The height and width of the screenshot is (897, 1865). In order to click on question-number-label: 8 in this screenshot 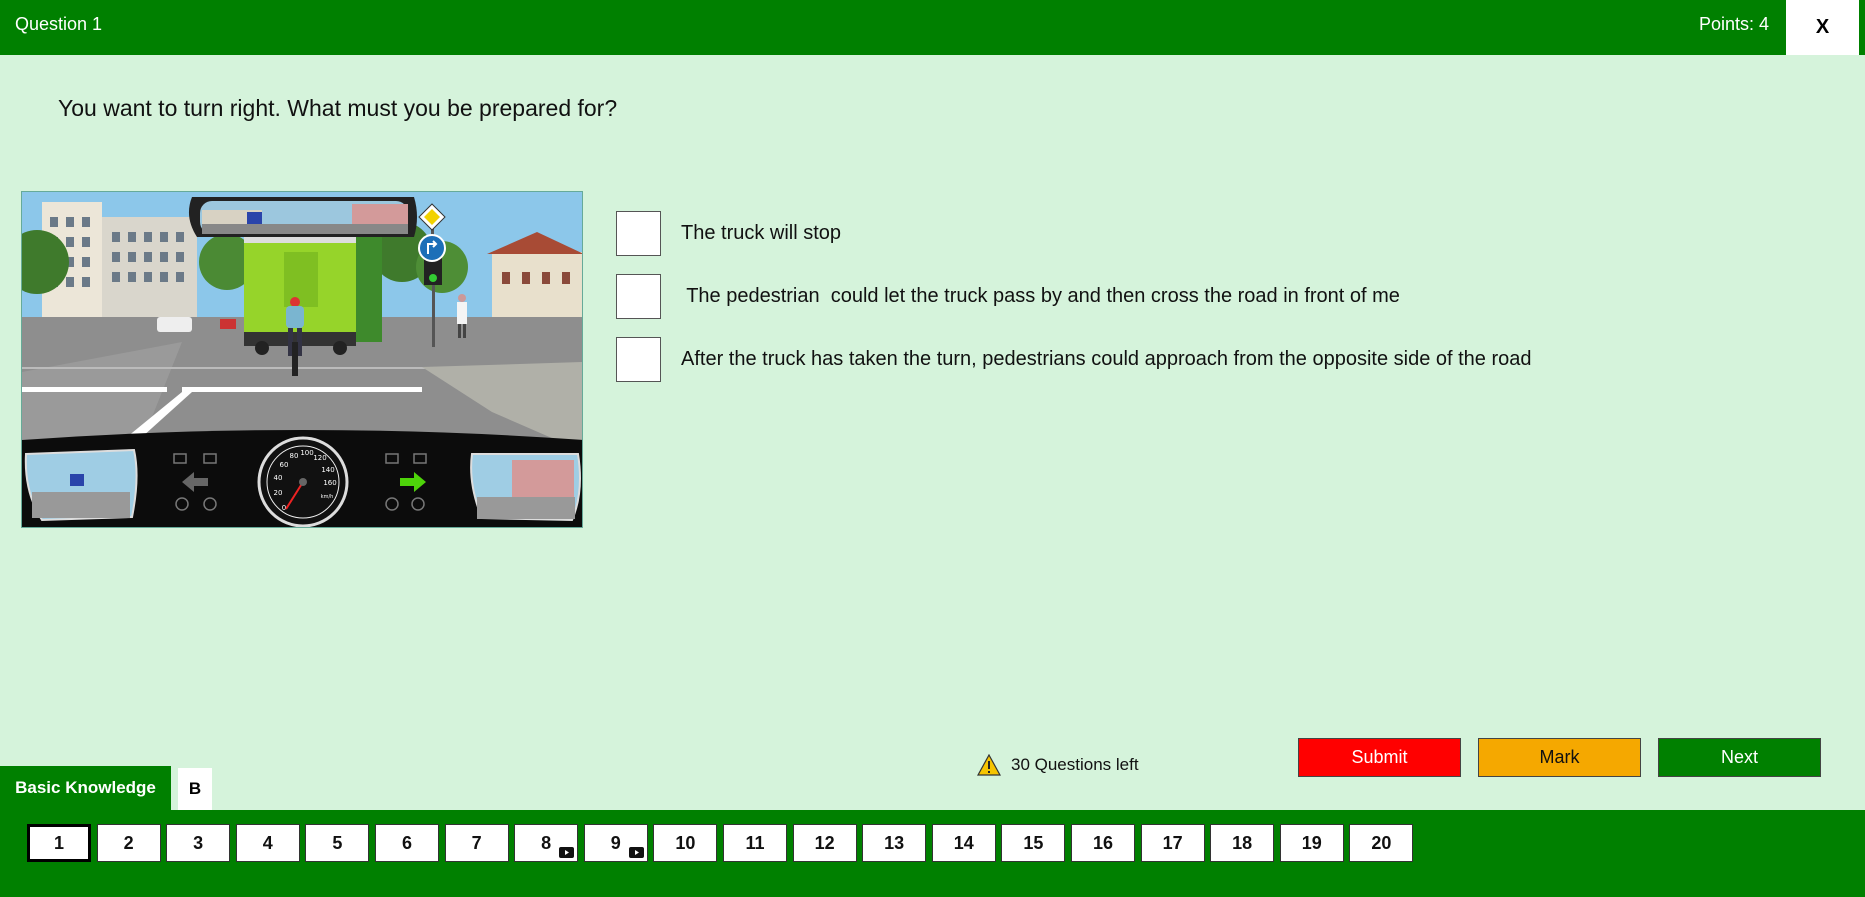, I will do `click(546, 842)`.